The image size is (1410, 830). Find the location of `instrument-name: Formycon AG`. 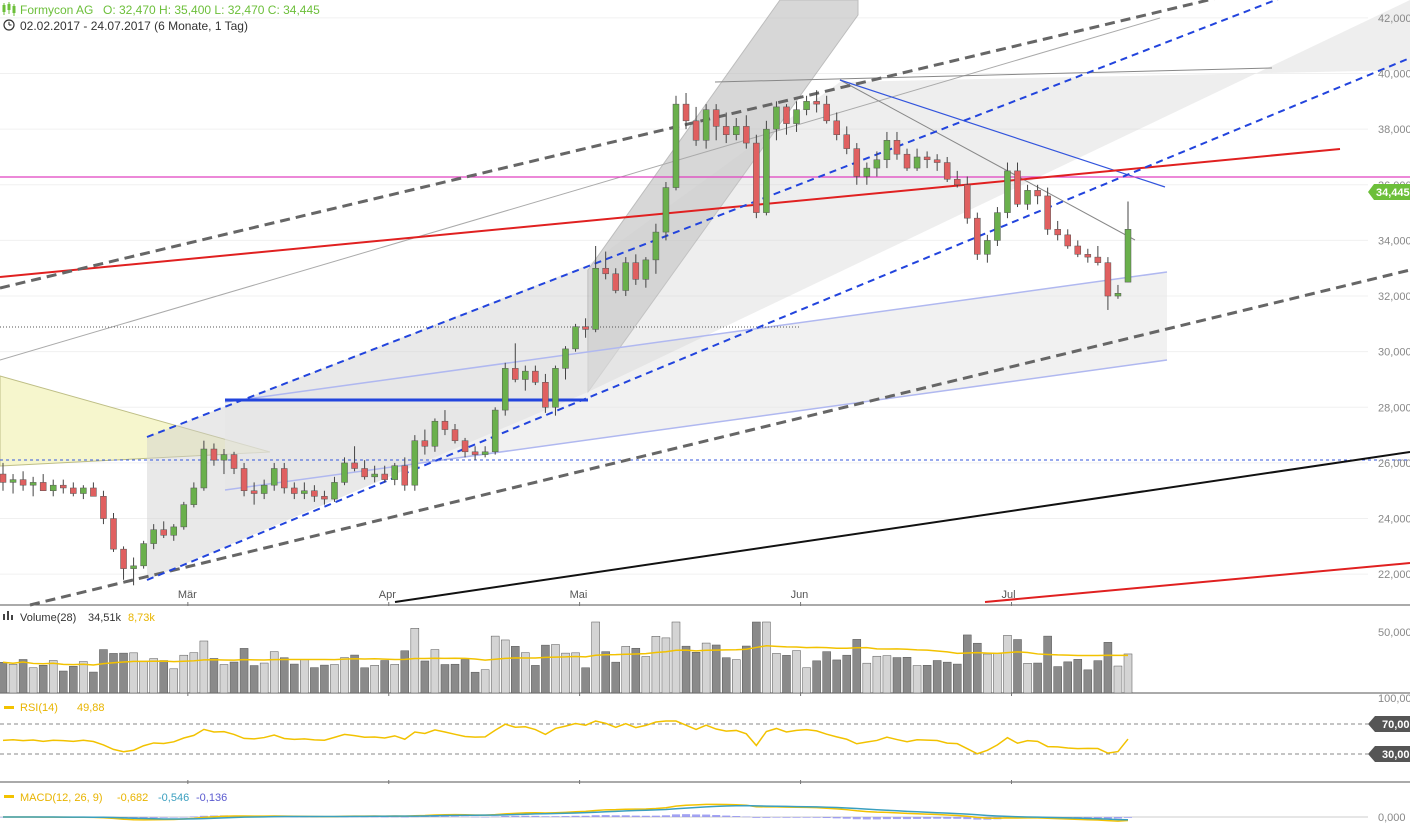

instrument-name: Formycon AG is located at coordinates (56, 10).